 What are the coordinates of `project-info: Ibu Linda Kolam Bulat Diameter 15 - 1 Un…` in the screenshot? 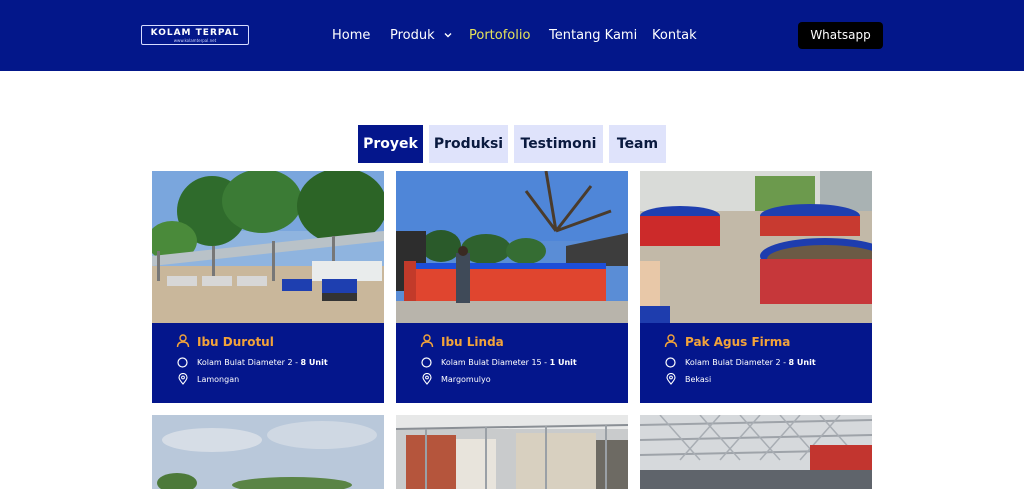 It's located at (512, 363).